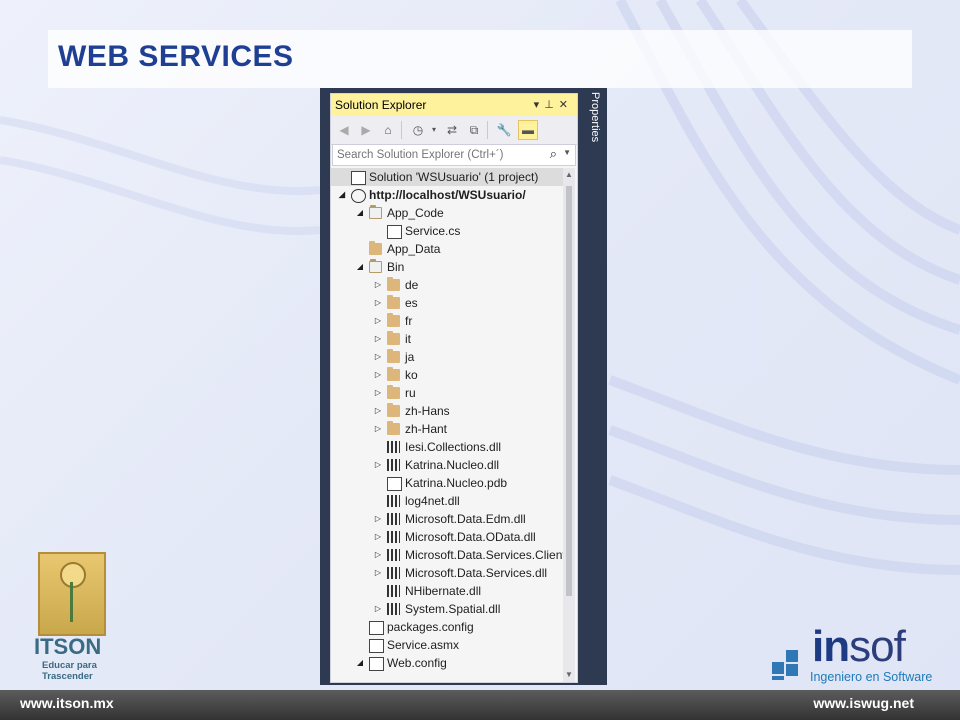 This screenshot has height=720, width=960. Describe the element at coordinates (381, 105) in the screenshot. I see `solution-explorer-title: Solution Explorer` at that location.